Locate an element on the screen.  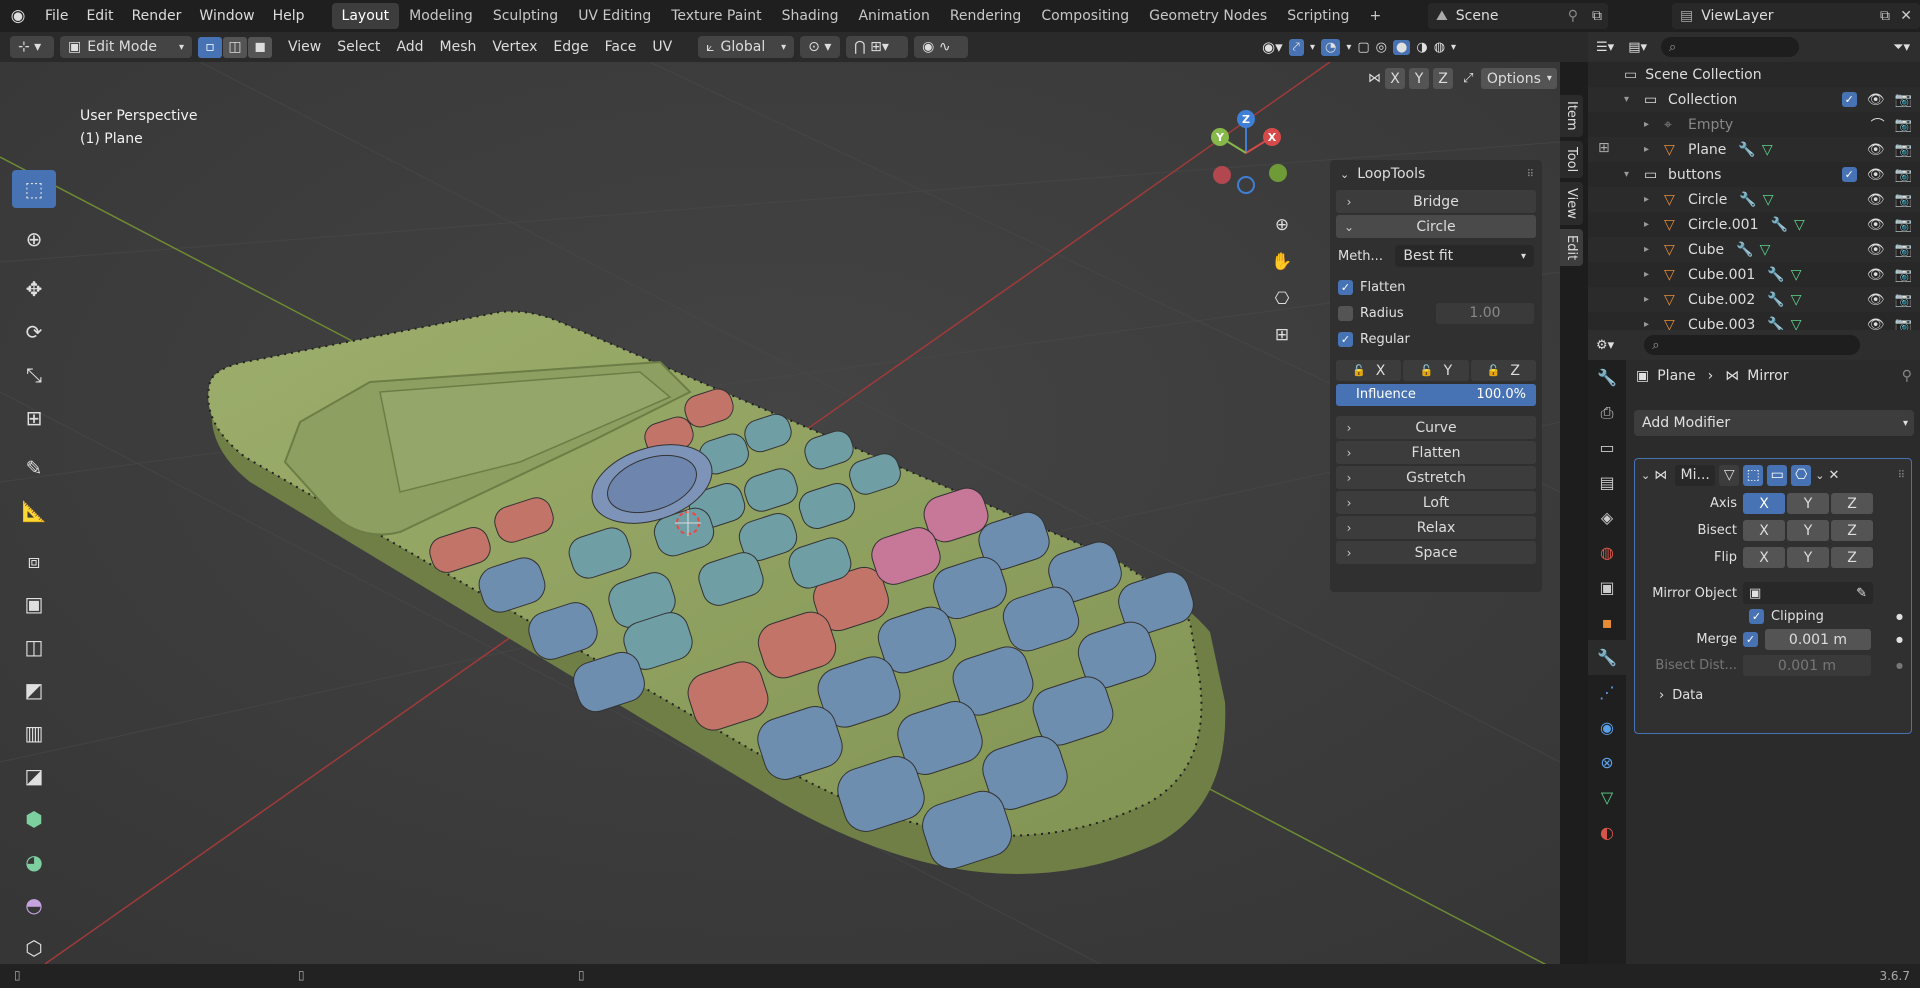
display-mode-icon: ▤▾ is located at coordinates (1637, 47).